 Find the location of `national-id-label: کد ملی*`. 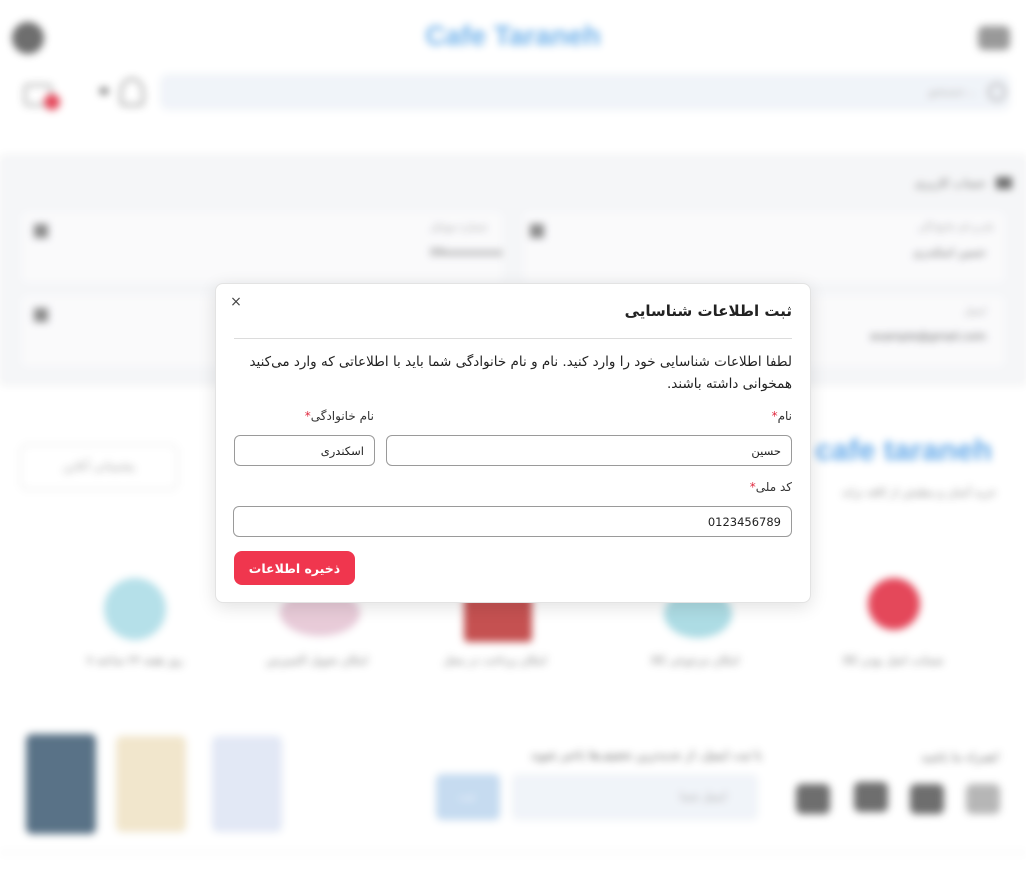

national-id-label: کد ملی* is located at coordinates (771, 487).